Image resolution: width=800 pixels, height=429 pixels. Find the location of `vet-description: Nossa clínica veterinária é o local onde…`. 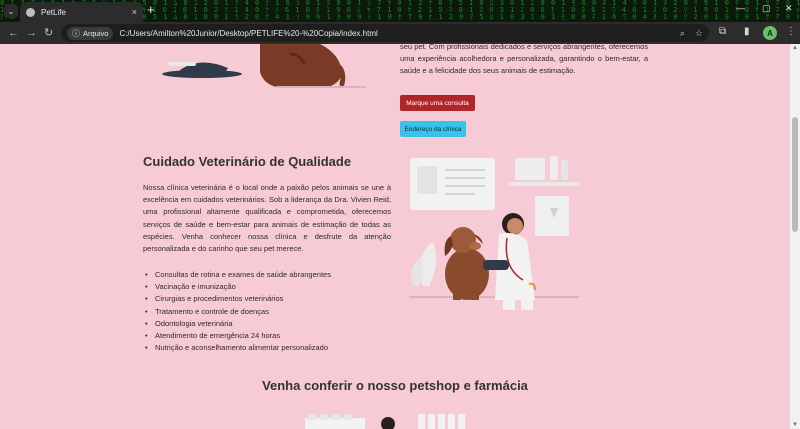

vet-description: Nossa clínica veterinária é o local onde… is located at coordinates (267, 218).